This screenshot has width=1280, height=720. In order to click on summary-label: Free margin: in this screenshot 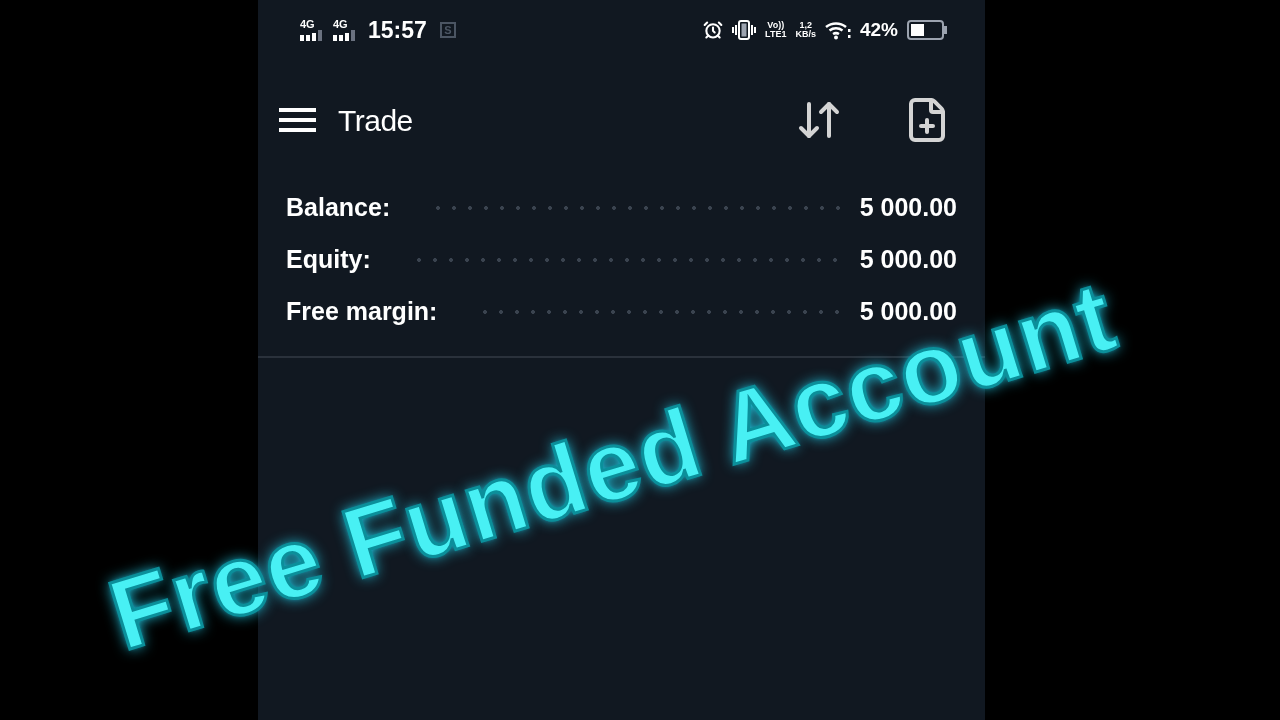, I will do `click(362, 312)`.